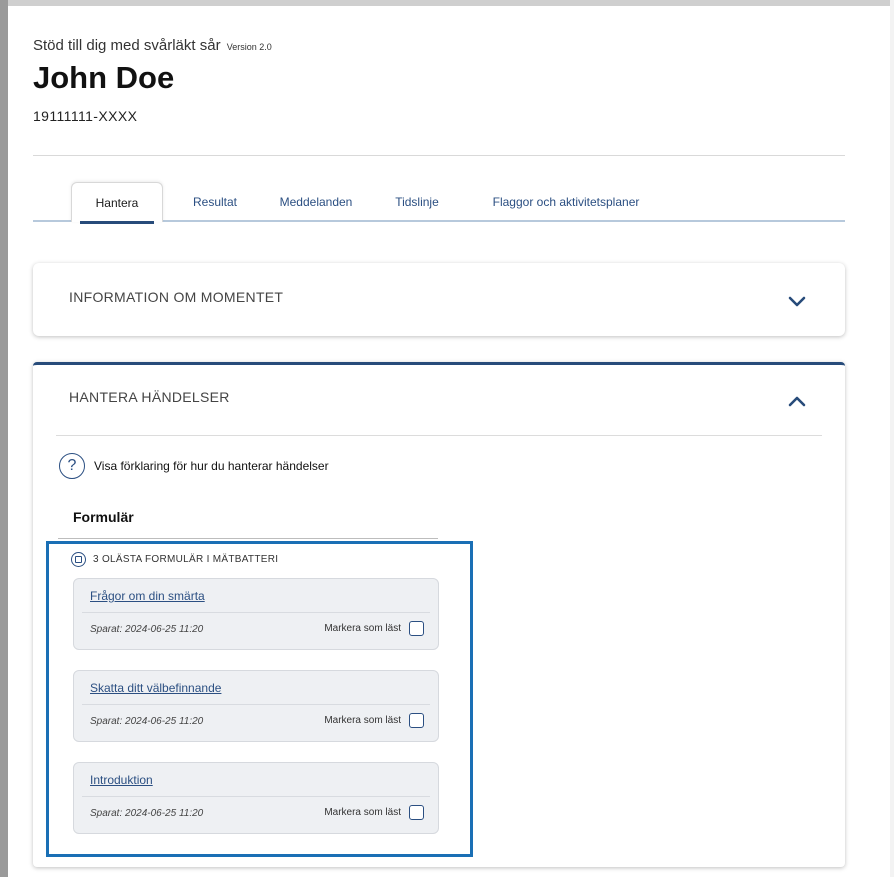 This screenshot has width=894, height=877. What do you see at coordinates (215, 202) in the screenshot?
I see `tab-resultat: Resultat` at bounding box center [215, 202].